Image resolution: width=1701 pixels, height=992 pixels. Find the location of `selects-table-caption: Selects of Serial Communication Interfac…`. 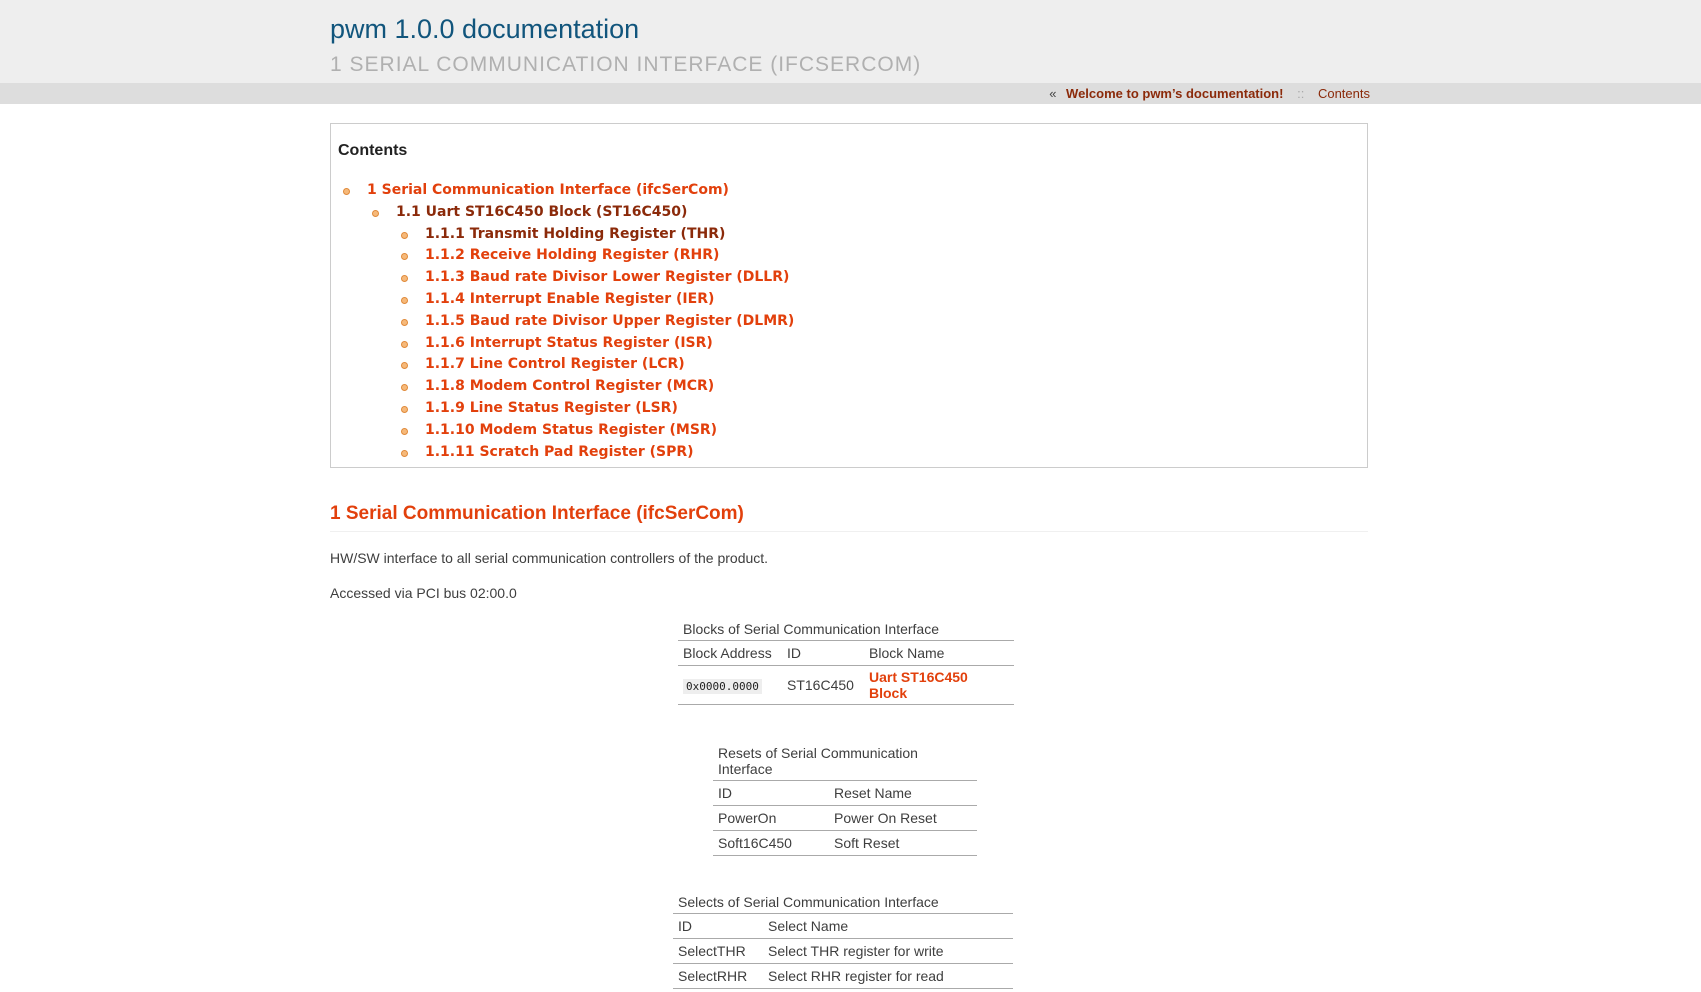

selects-table-caption: Selects of Serial Communication Interfac… is located at coordinates (808, 902).